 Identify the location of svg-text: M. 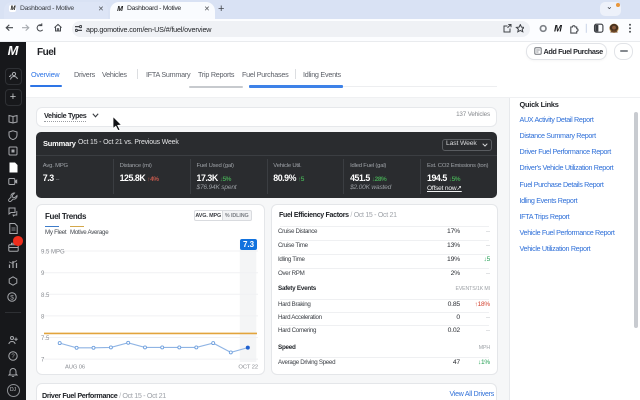
(558, 29).